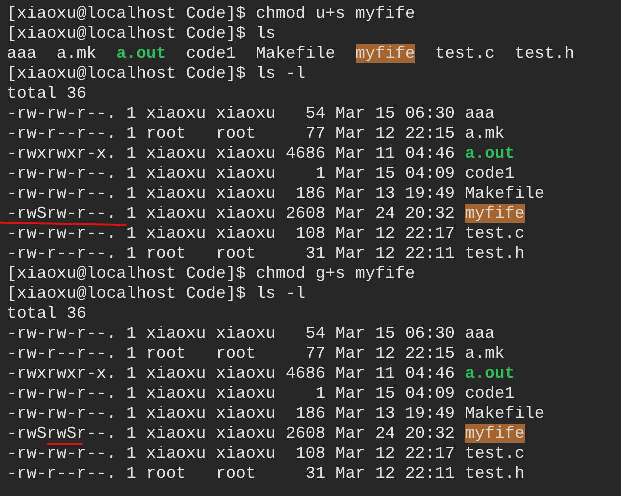 The height and width of the screenshot is (496, 621). Describe the element at coordinates (65, 444) in the screenshot. I see `hand-drawn-underline` at that location.